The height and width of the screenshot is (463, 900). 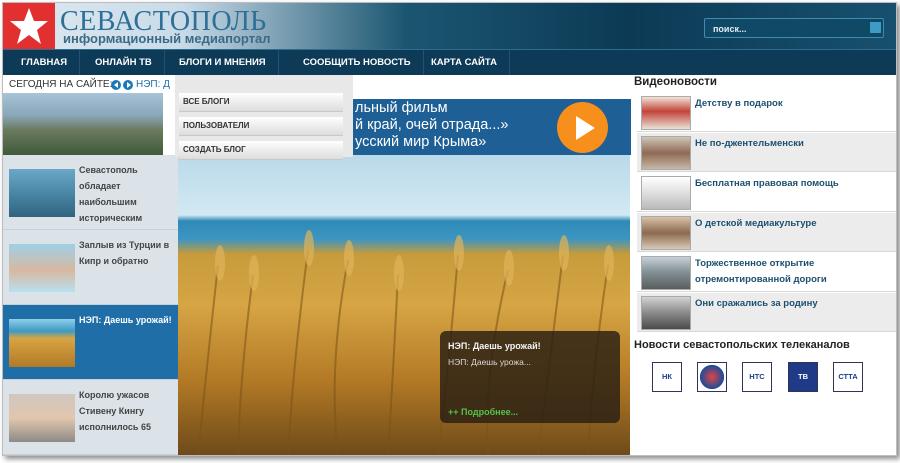 I want to click on video-news-item: О детской медиакультуре, so click(x=766, y=232).